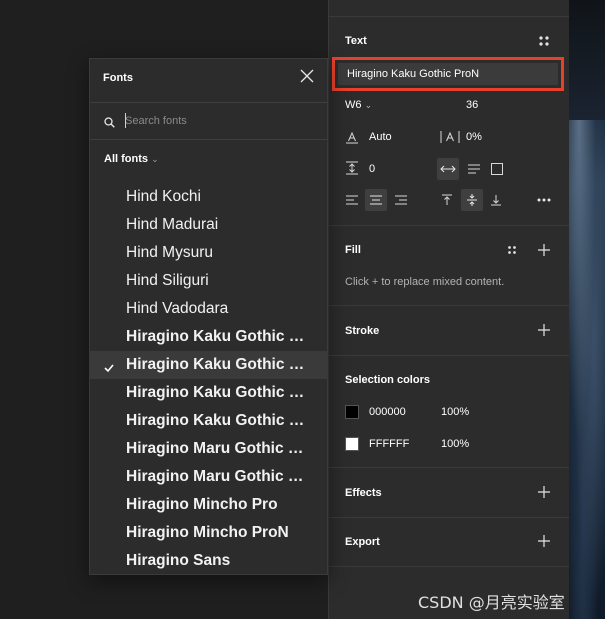  I want to click on add-stroke-icon, so click(544, 330).